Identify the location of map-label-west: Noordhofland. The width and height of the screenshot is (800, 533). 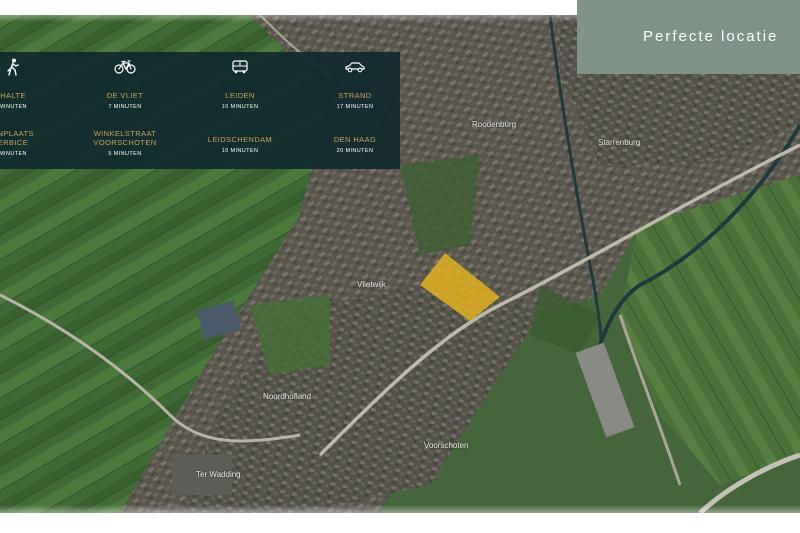
(287, 396).